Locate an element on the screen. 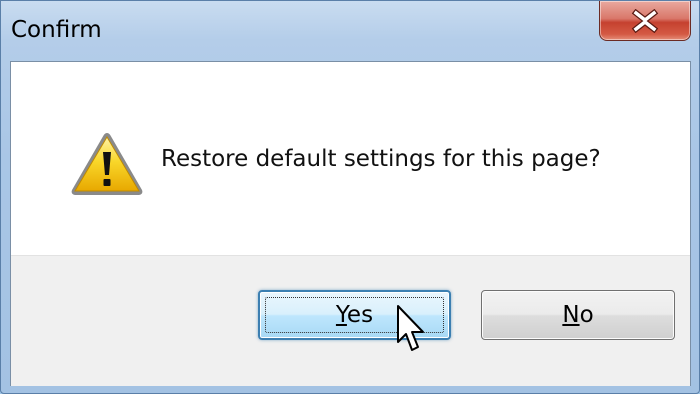 The height and width of the screenshot is (394, 700). no-button-label: No is located at coordinates (578, 315).